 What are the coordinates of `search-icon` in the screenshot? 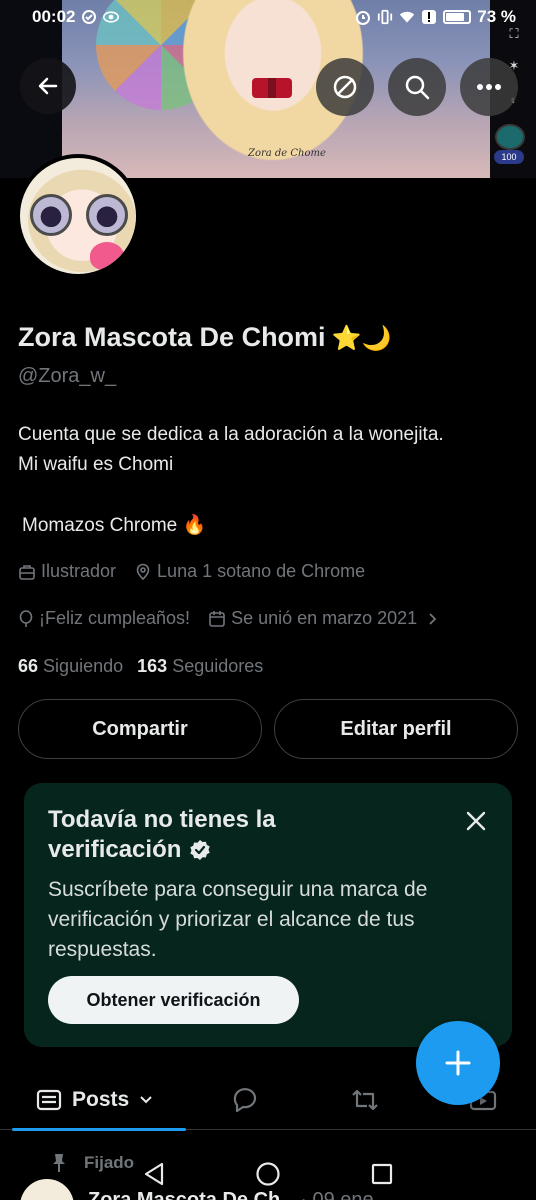 It's located at (417, 87).